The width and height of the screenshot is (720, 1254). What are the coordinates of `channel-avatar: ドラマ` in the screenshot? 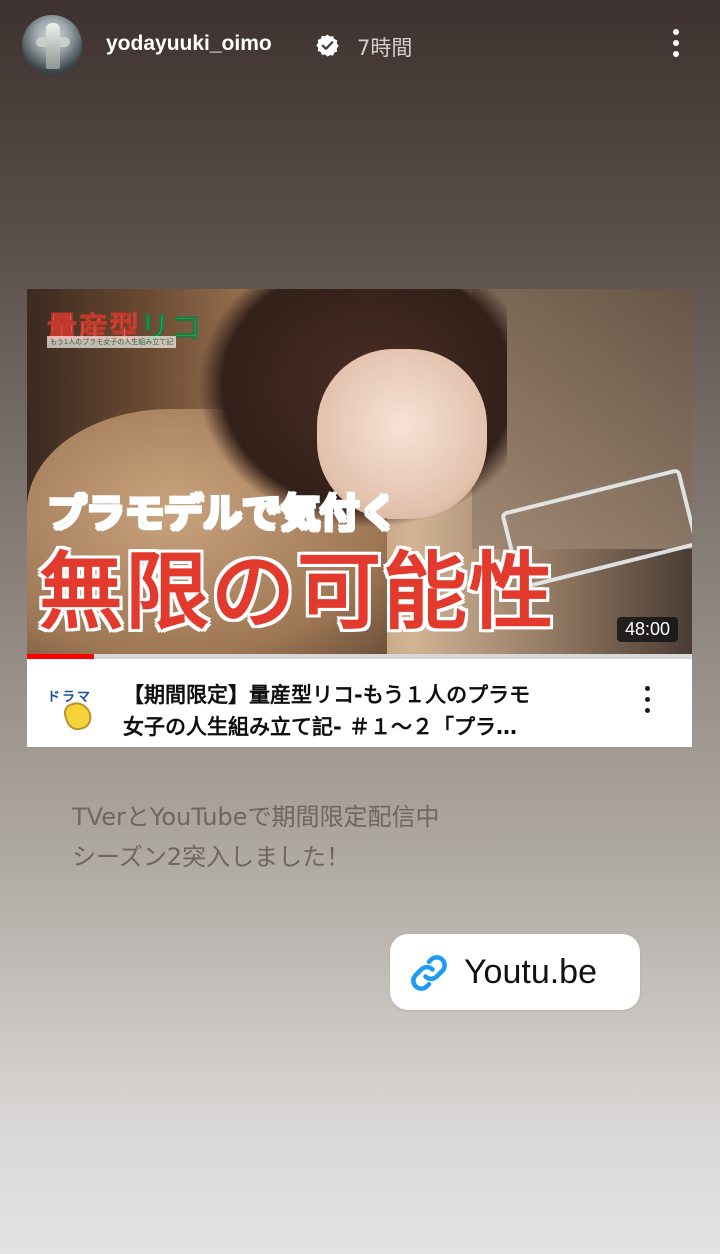 It's located at (75, 710).